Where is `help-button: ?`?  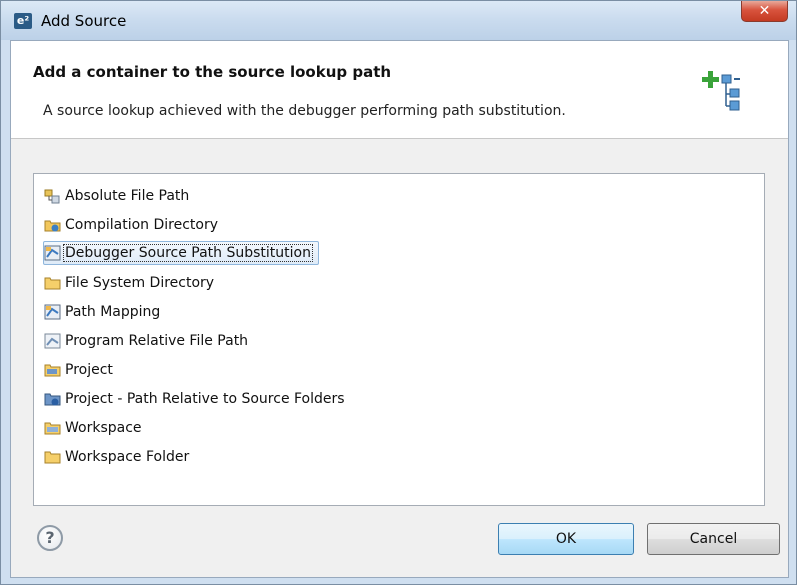
help-button: ? is located at coordinates (50, 538).